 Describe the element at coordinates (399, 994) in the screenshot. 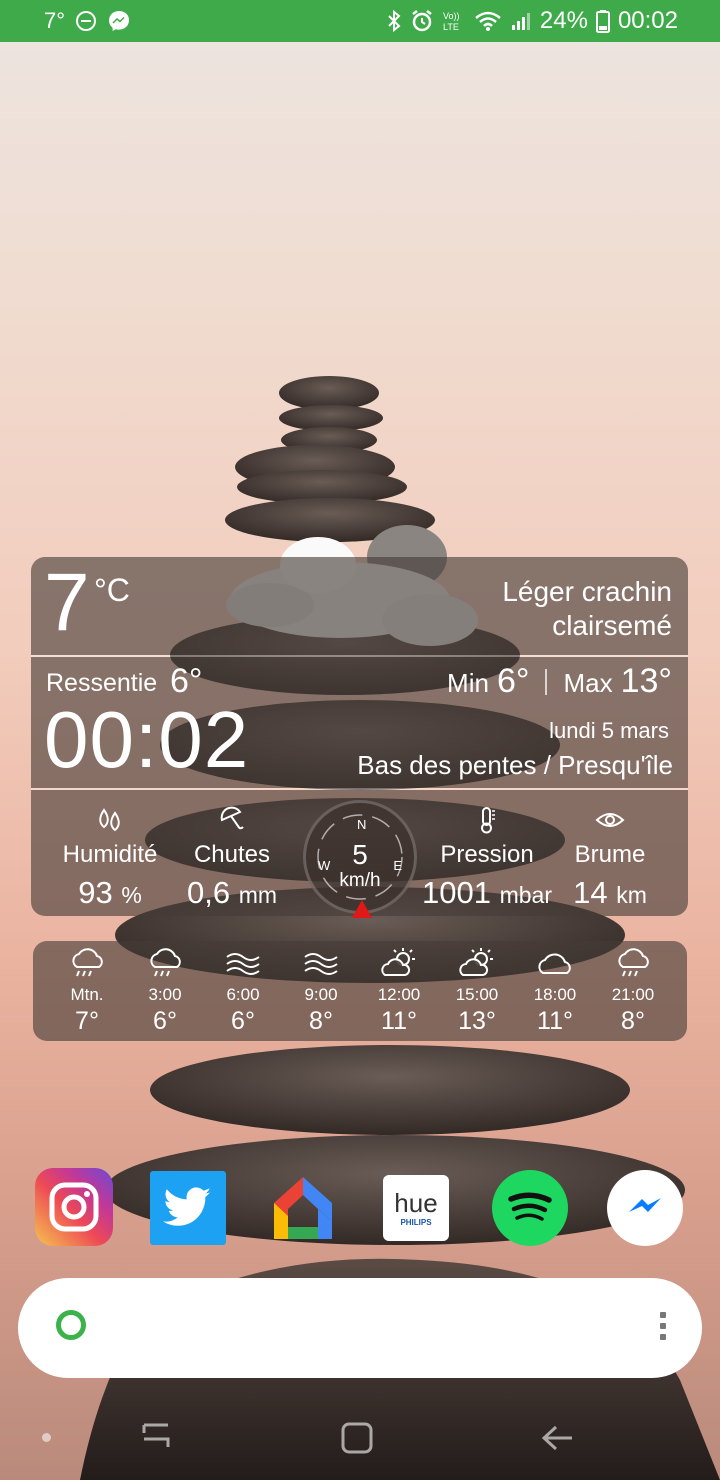

I see `hourly-time: 12:00` at that location.